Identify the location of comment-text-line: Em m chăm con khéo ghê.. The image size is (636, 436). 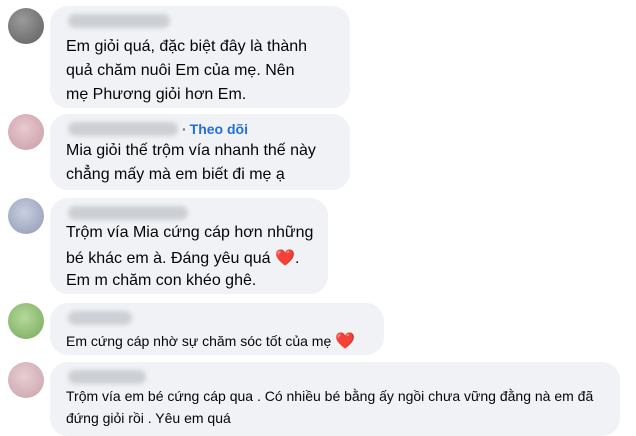
(161, 280).